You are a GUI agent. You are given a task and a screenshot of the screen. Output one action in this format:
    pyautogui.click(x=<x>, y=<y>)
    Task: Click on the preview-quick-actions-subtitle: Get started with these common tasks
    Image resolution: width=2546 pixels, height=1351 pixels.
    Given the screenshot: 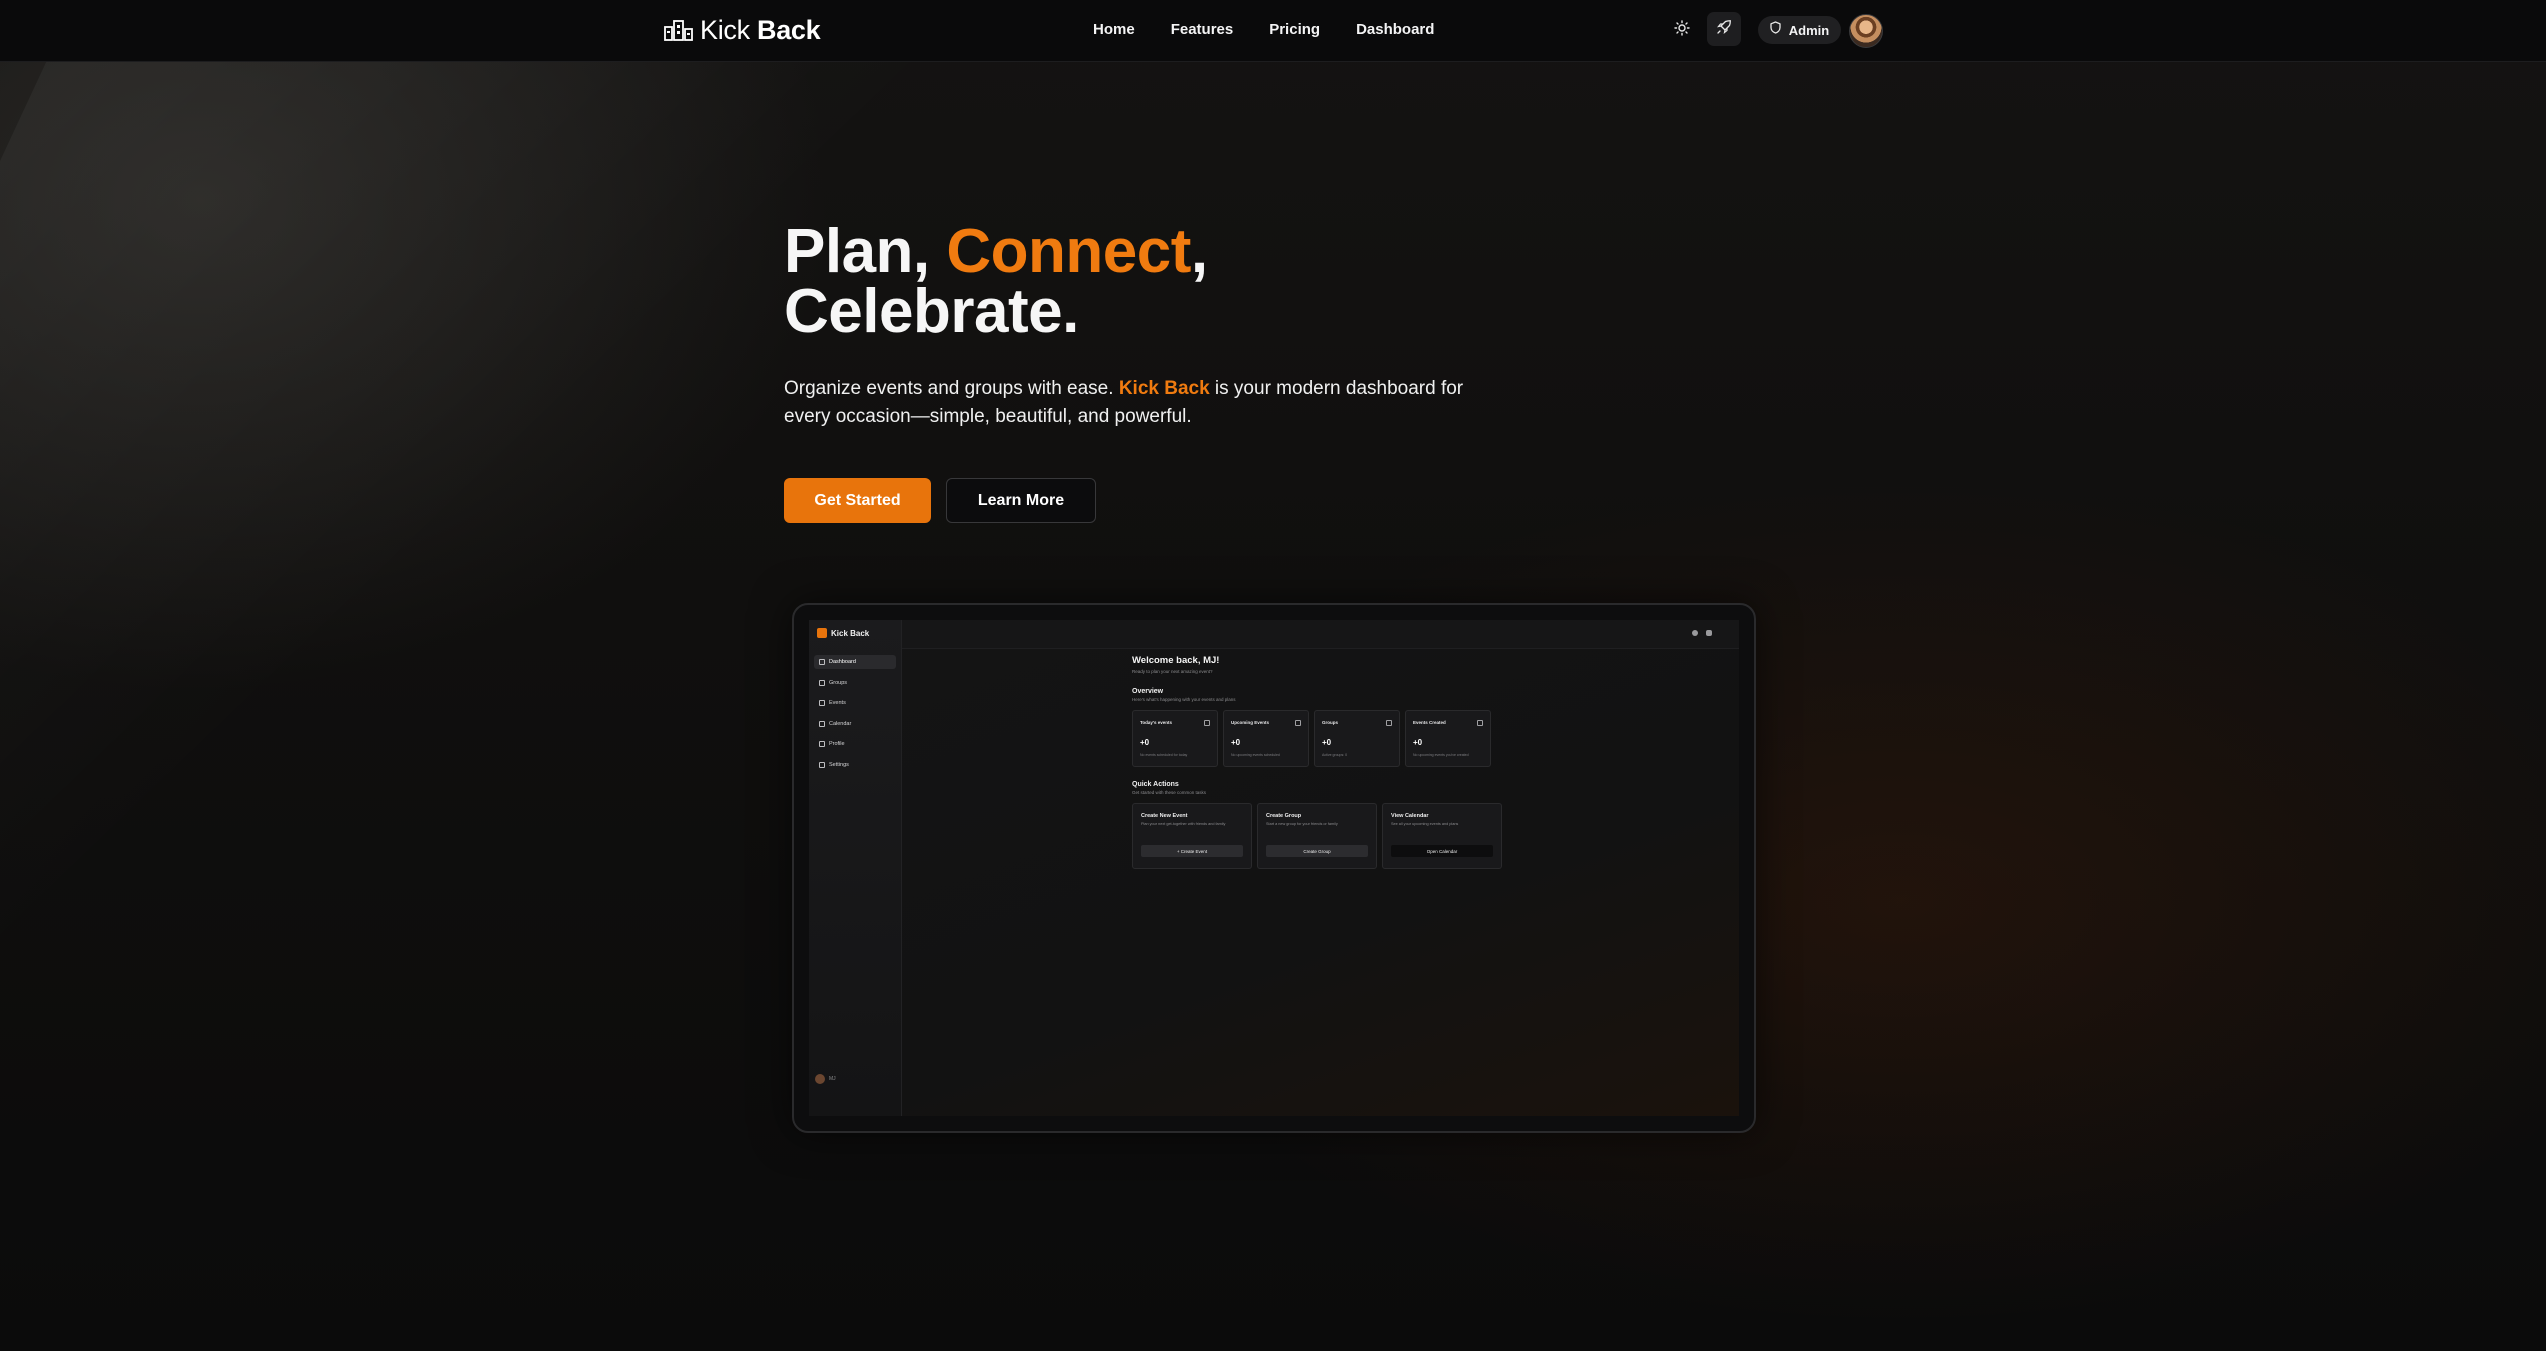 What is the action you would take?
    pyautogui.click(x=1169, y=792)
    